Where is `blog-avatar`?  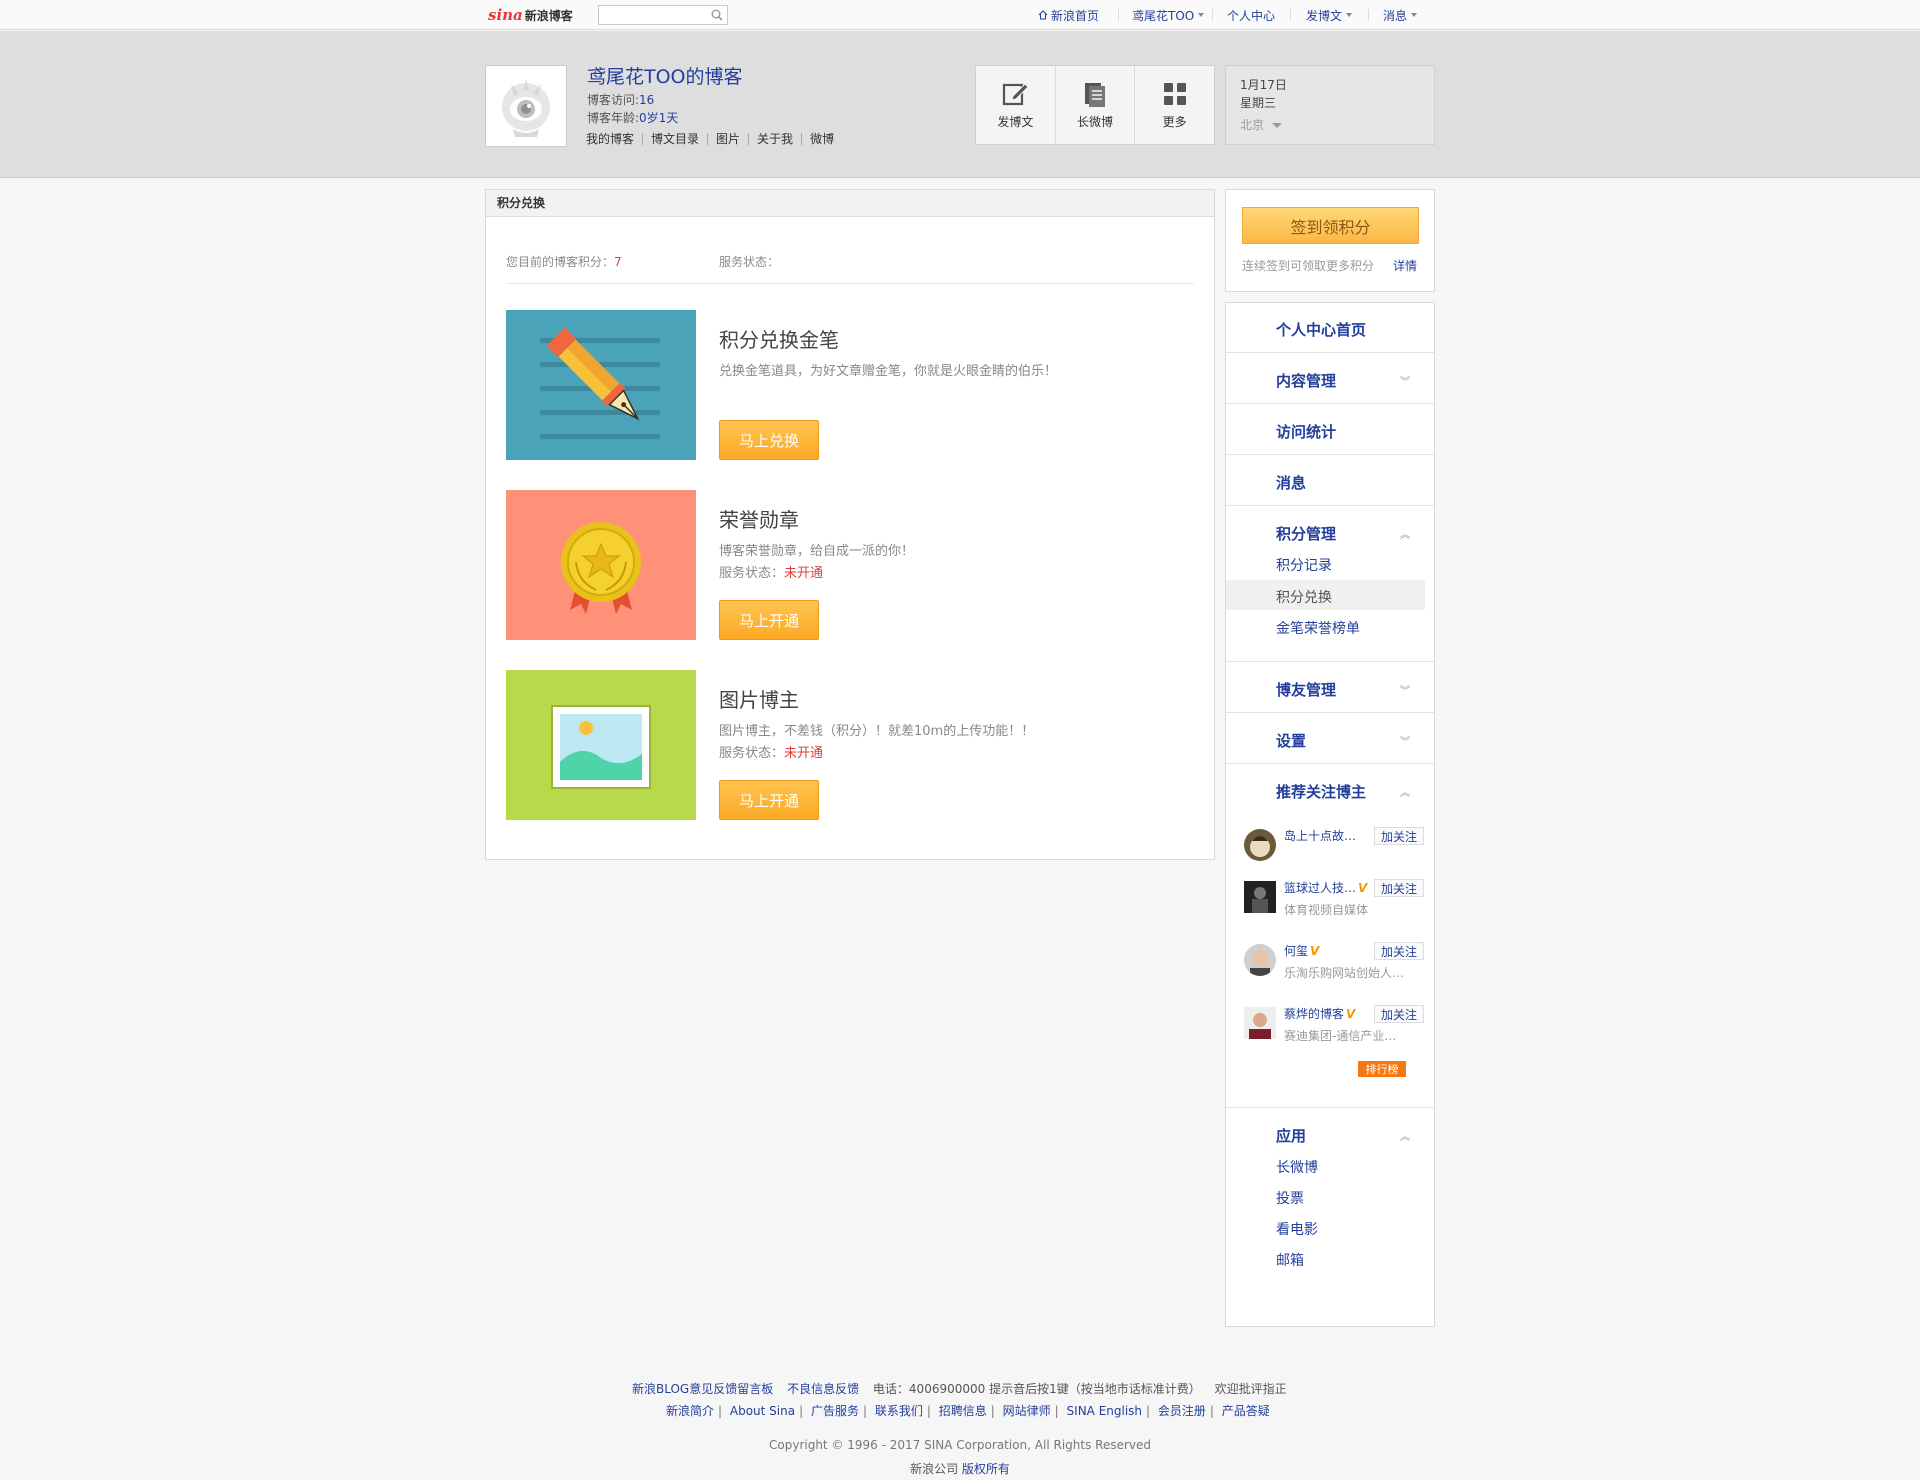
blog-avatar is located at coordinates (526, 106).